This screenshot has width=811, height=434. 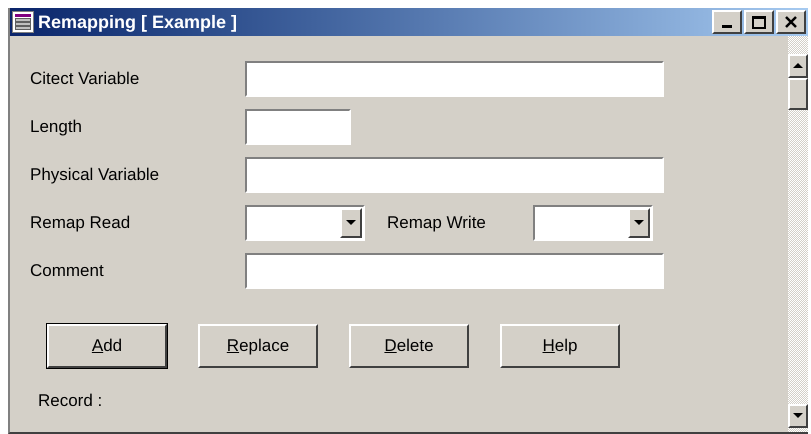 I want to click on close-icon, so click(x=791, y=22).